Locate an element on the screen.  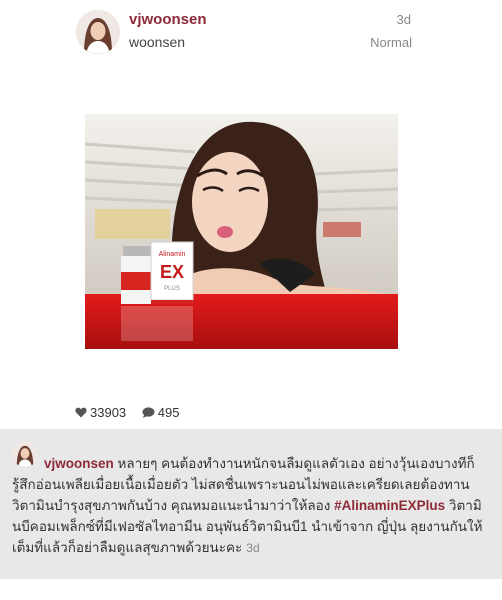
product-bottle is located at coordinates (138, 275).